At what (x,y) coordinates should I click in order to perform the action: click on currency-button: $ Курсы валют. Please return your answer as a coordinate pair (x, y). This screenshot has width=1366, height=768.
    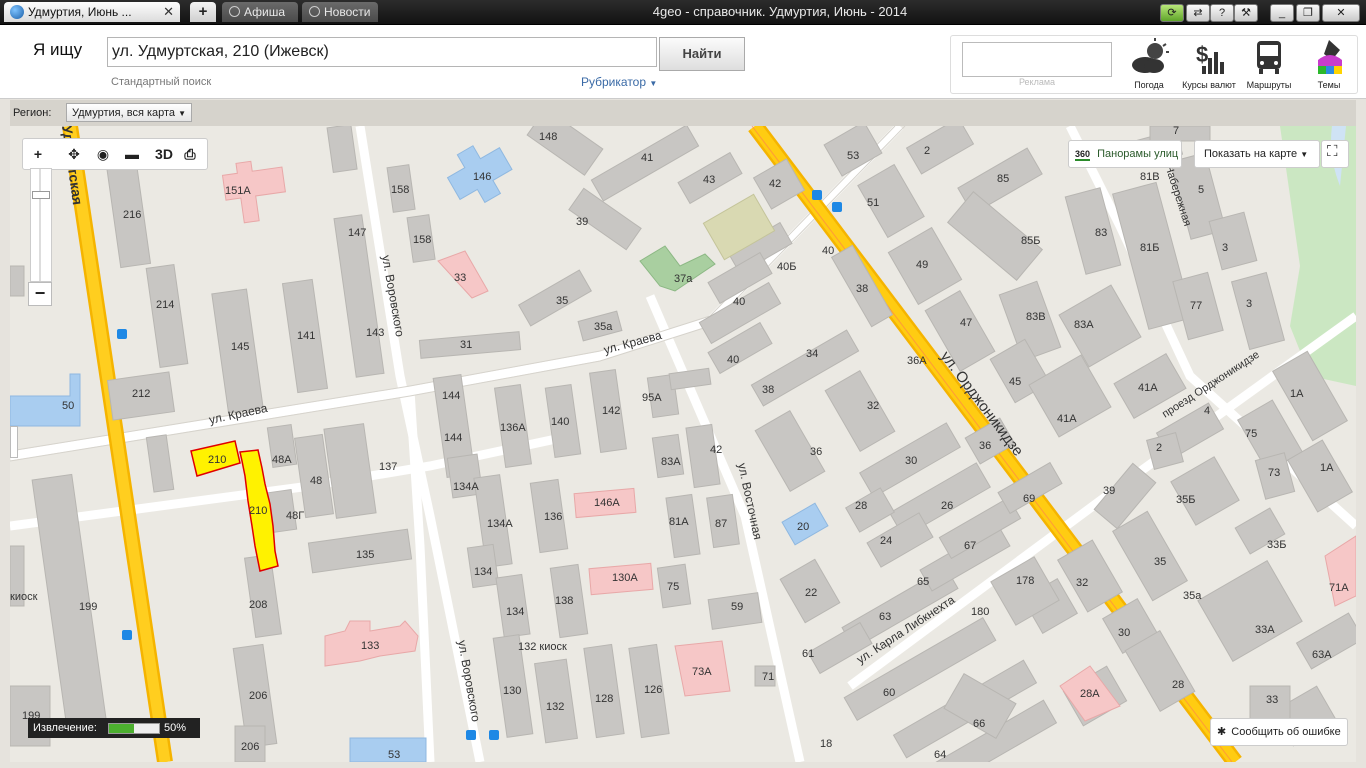
    Looking at the image, I should click on (1209, 64).